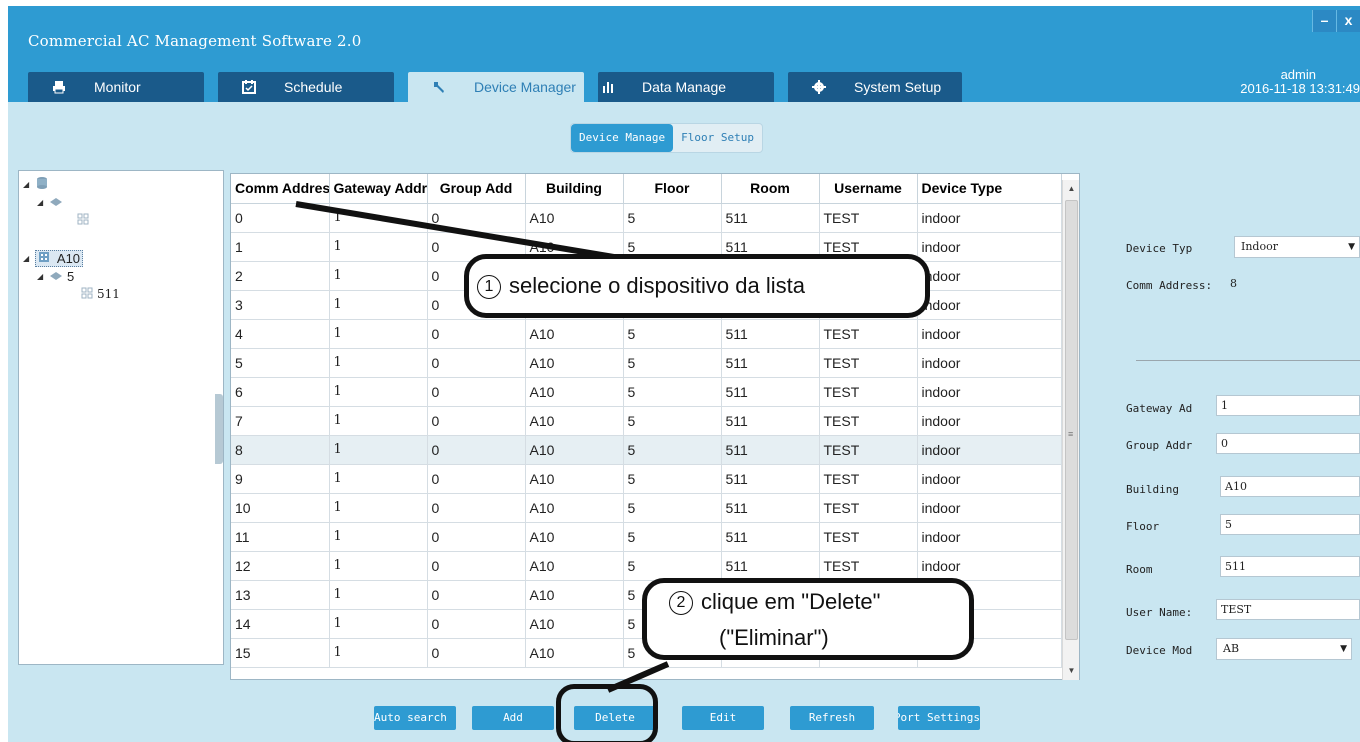 This screenshot has width=1360, height=742. What do you see at coordinates (476, 189) in the screenshot?
I see `col-header-group: Group Add` at bounding box center [476, 189].